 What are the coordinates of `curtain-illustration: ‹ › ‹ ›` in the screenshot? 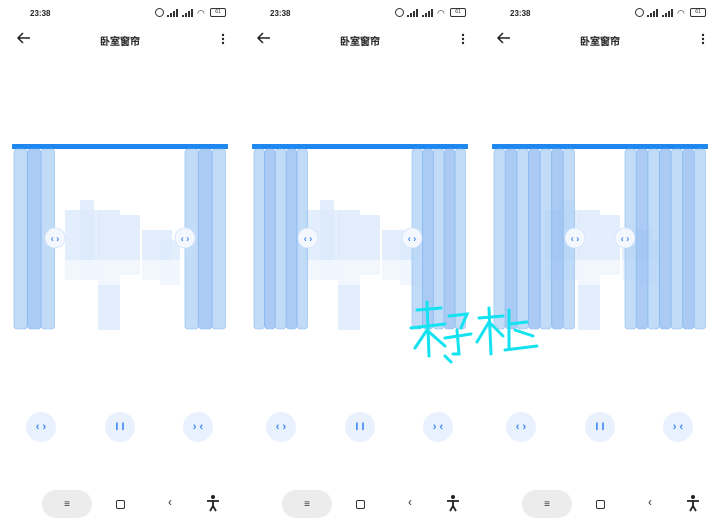 It's located at (120, 237).